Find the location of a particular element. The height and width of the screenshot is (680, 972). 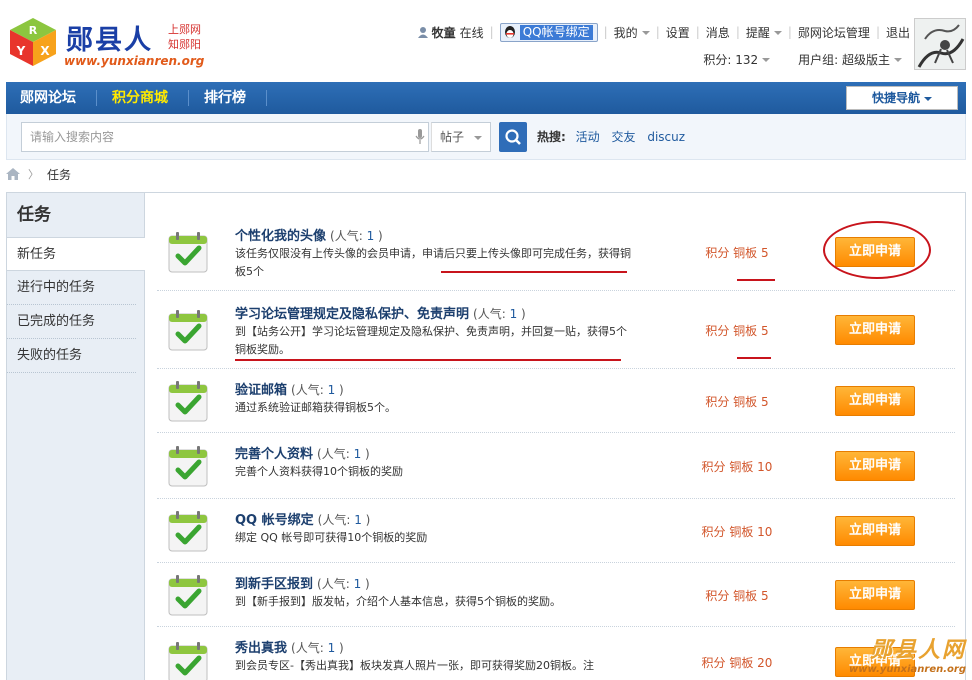

task-name: 完善个人资料 (人气: 1 ) is located at coordinates (302, 452).